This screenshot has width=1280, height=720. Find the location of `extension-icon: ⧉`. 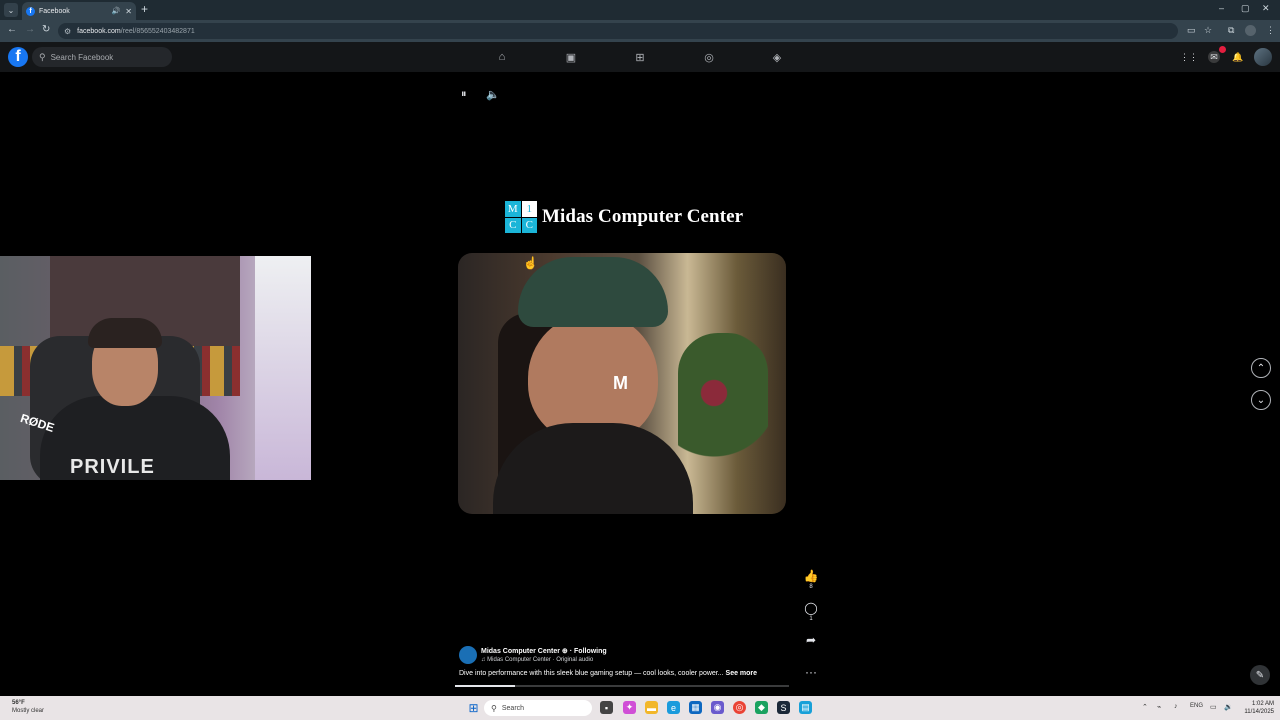

extension-icon: ⧉ is located at coordinates (1231, 30).